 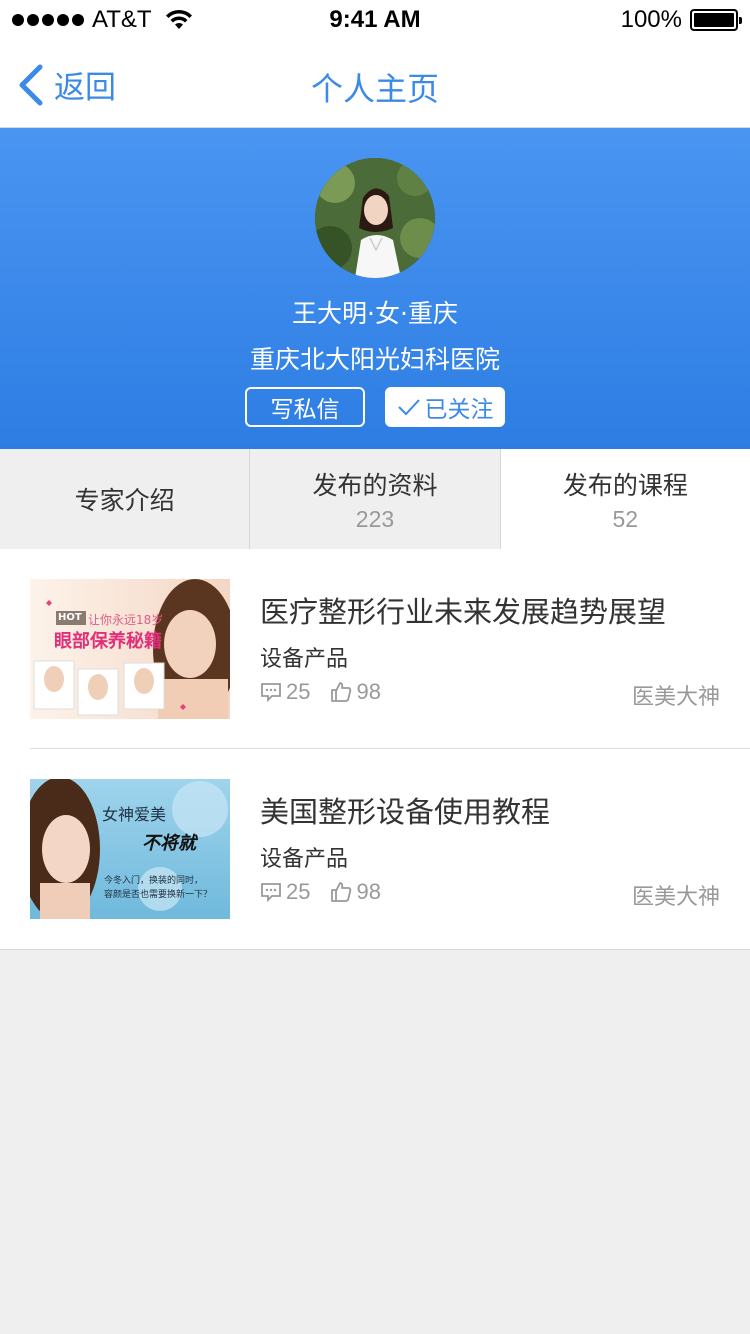 I want to click on status-bar: AT&T 9:41 AM 100%, so click(x=375, y=20).